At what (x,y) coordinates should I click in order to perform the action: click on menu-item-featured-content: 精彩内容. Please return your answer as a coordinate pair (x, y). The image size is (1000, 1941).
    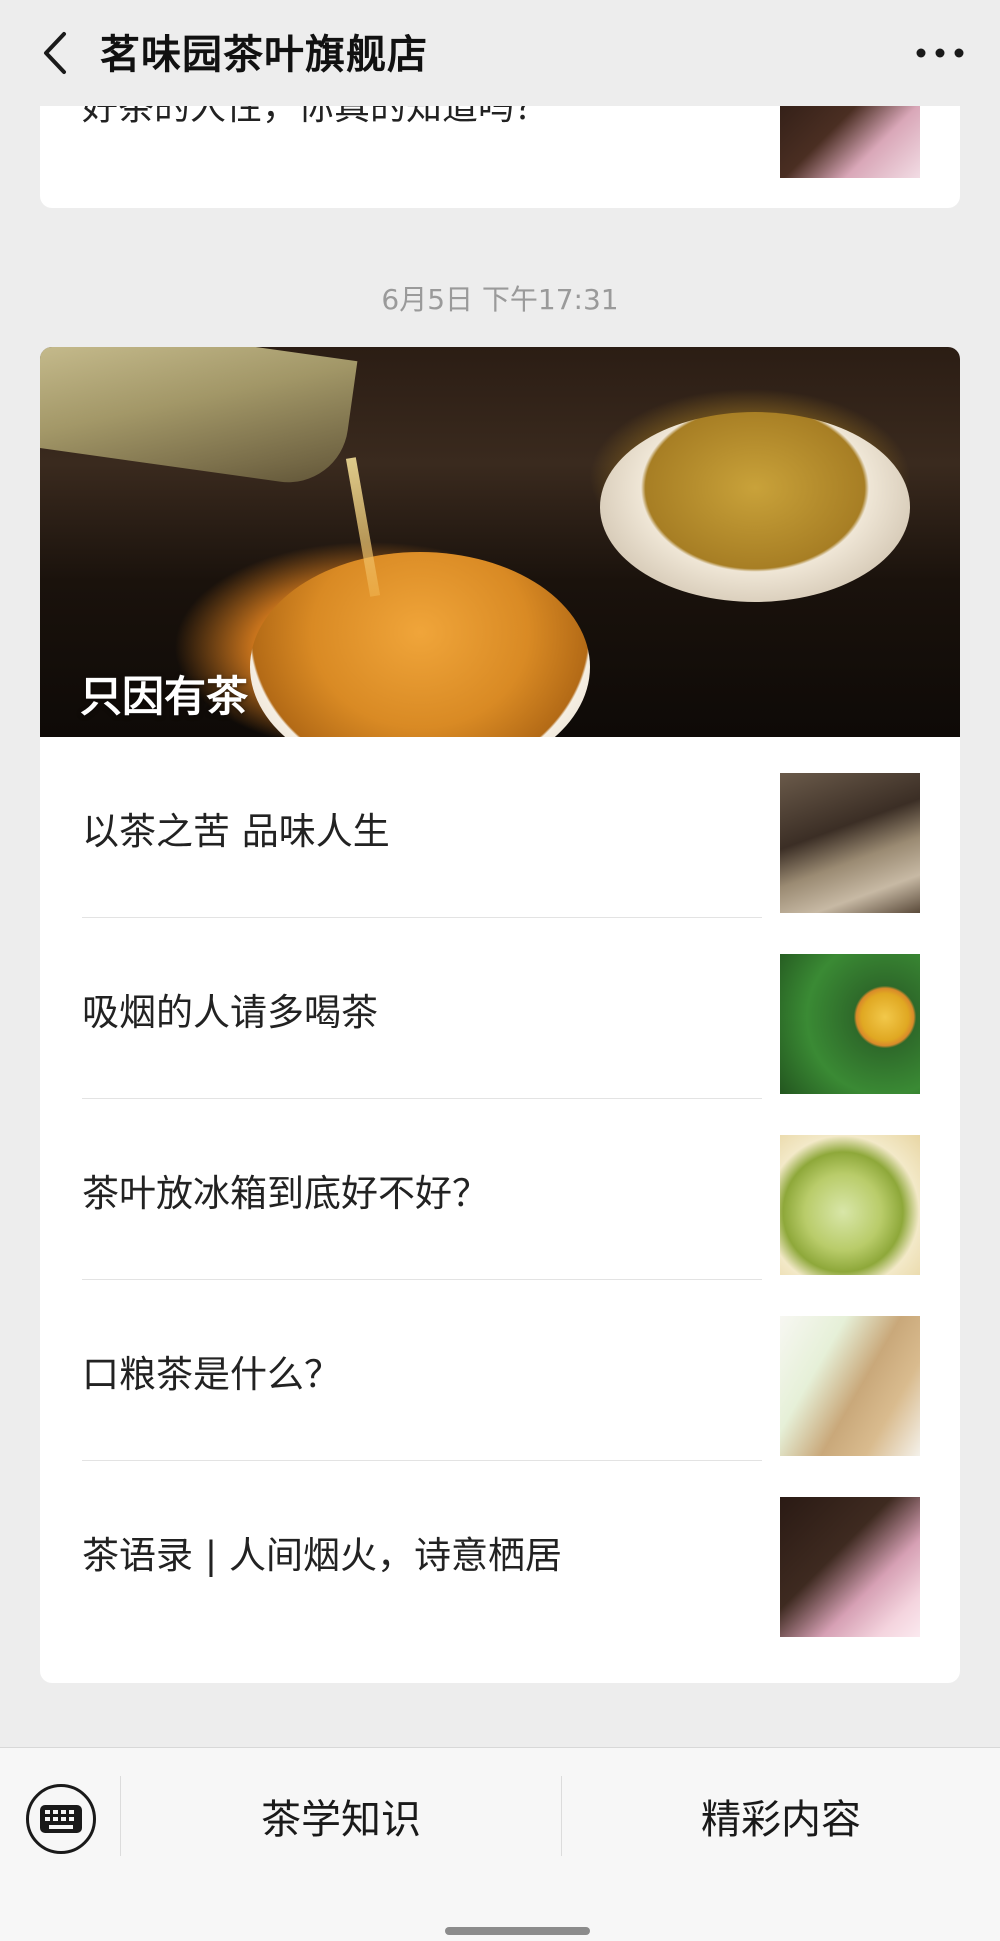
    Looking at the image, I should click on (781, 1816).